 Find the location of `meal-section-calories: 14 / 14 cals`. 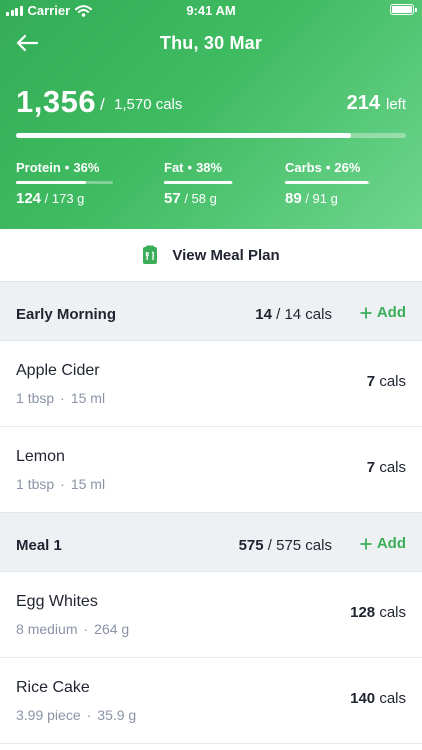

meal-section-calories: 14 / 14 cals is located at coordinates (293, 314).